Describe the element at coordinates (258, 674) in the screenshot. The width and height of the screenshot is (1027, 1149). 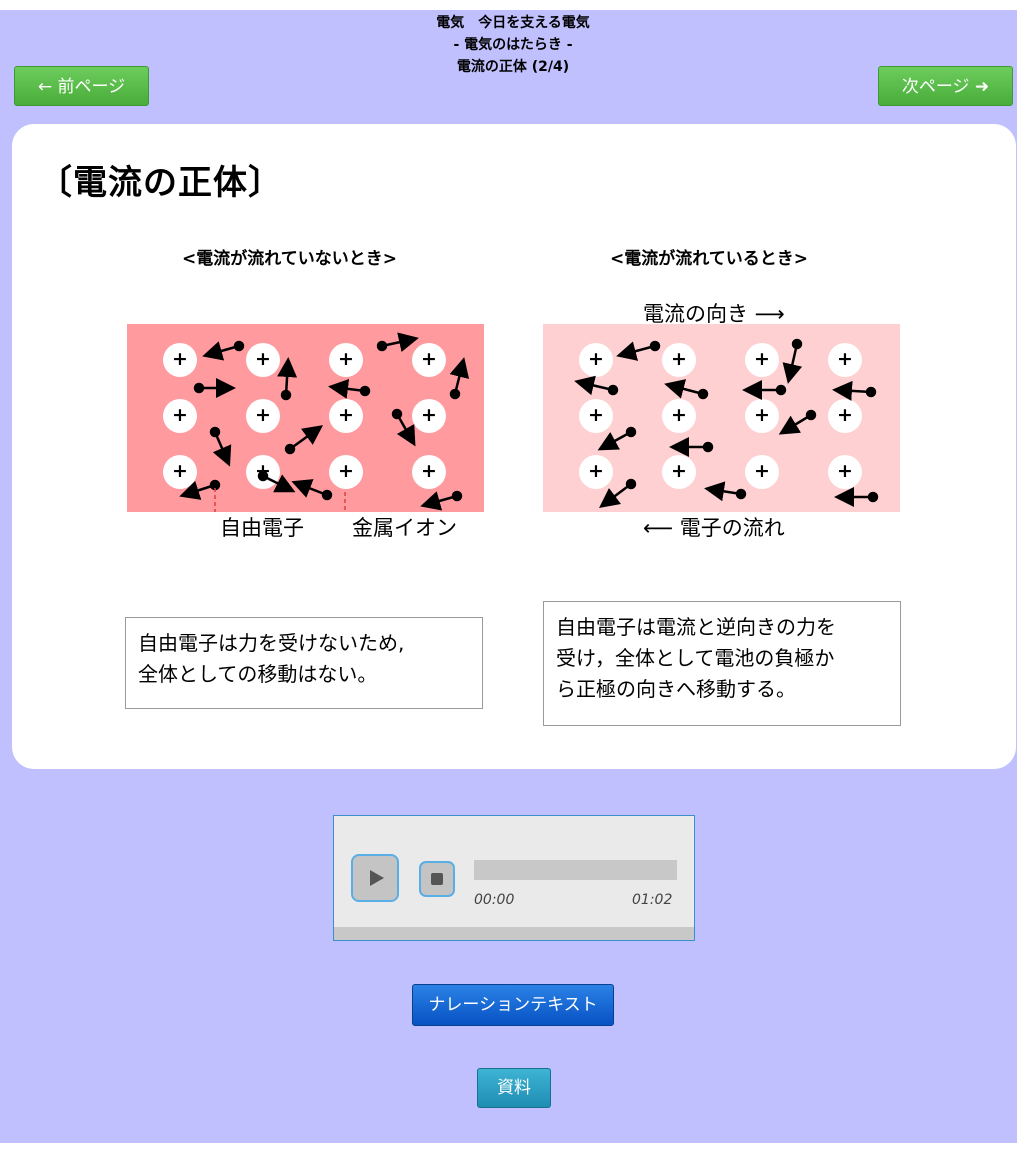
I see `explanation-line: 全体としての移動はない。` at that location.